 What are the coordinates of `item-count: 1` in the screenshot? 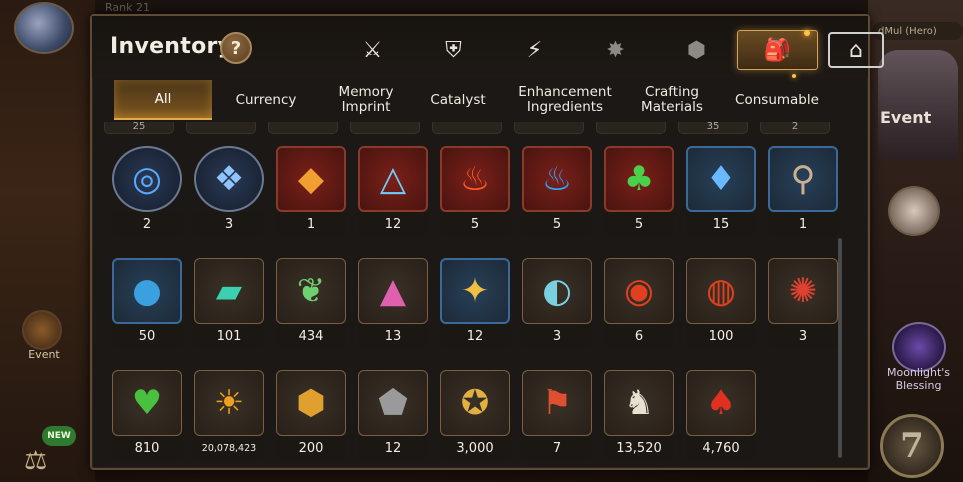 It's located at (311, 224).